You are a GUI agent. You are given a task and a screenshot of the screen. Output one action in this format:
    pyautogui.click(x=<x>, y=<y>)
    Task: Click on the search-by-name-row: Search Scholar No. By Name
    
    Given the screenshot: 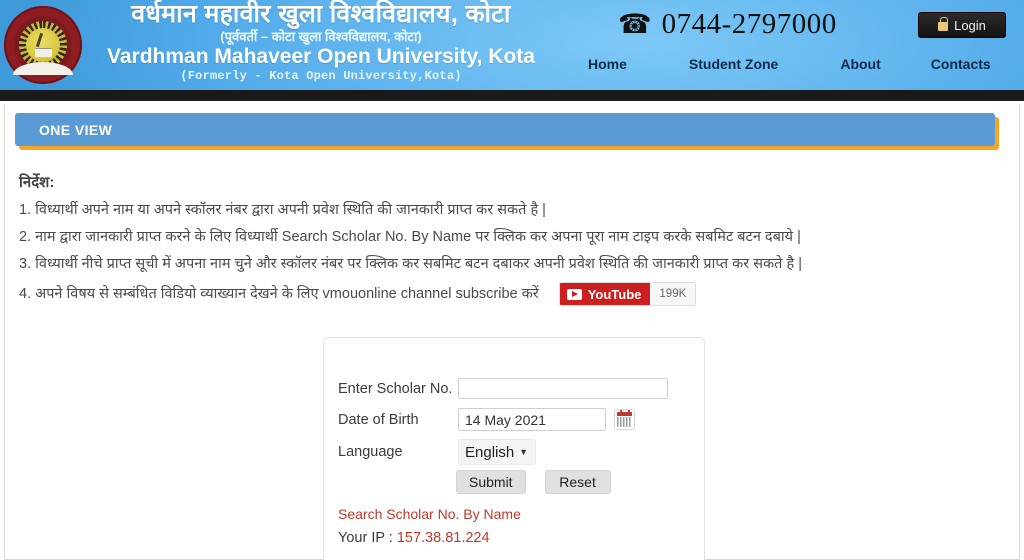 What is the action you would take?
    pyautogui.click(x=429, y=514)
    